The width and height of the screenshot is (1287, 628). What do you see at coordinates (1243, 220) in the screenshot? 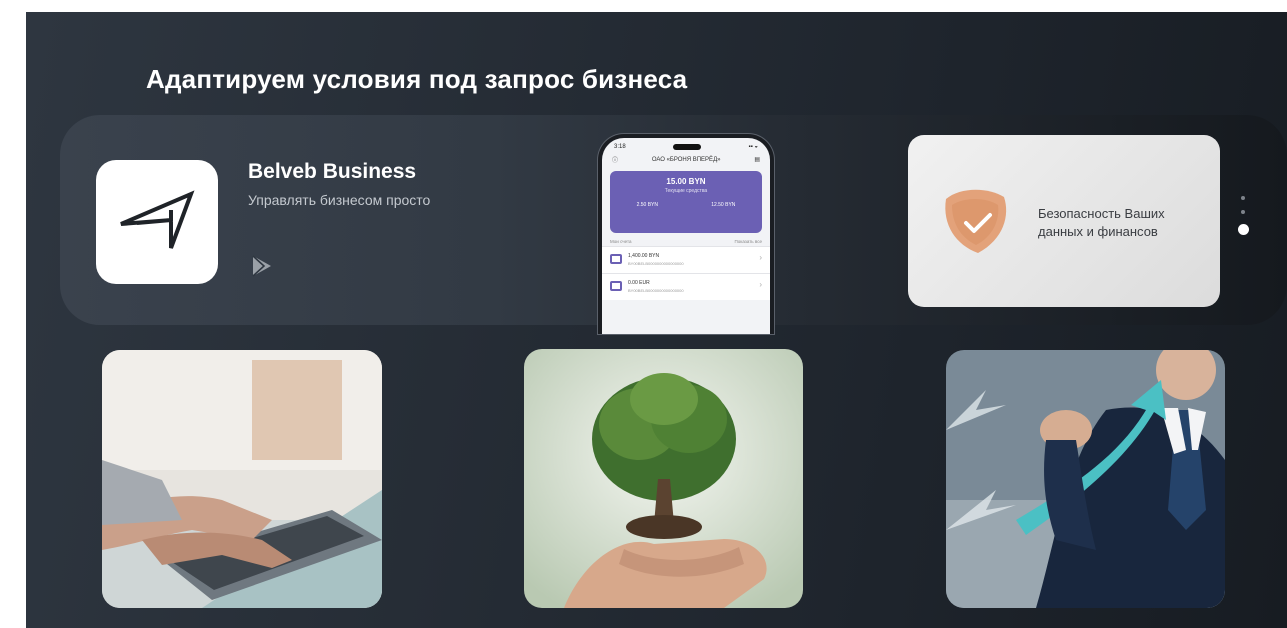
I see `carousel-dots` at bounding box center [1243, 220].